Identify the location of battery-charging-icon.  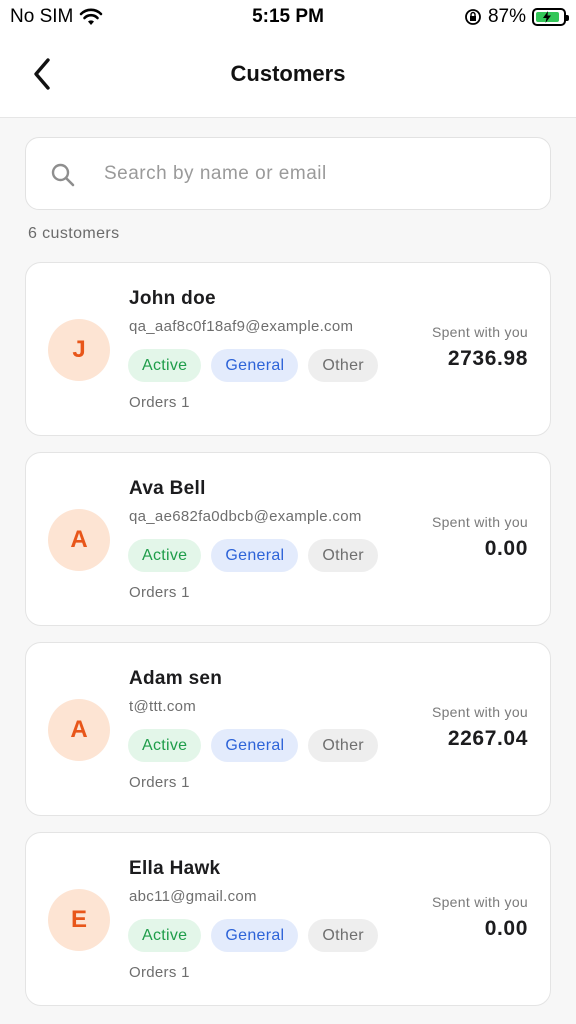
(550, 17).